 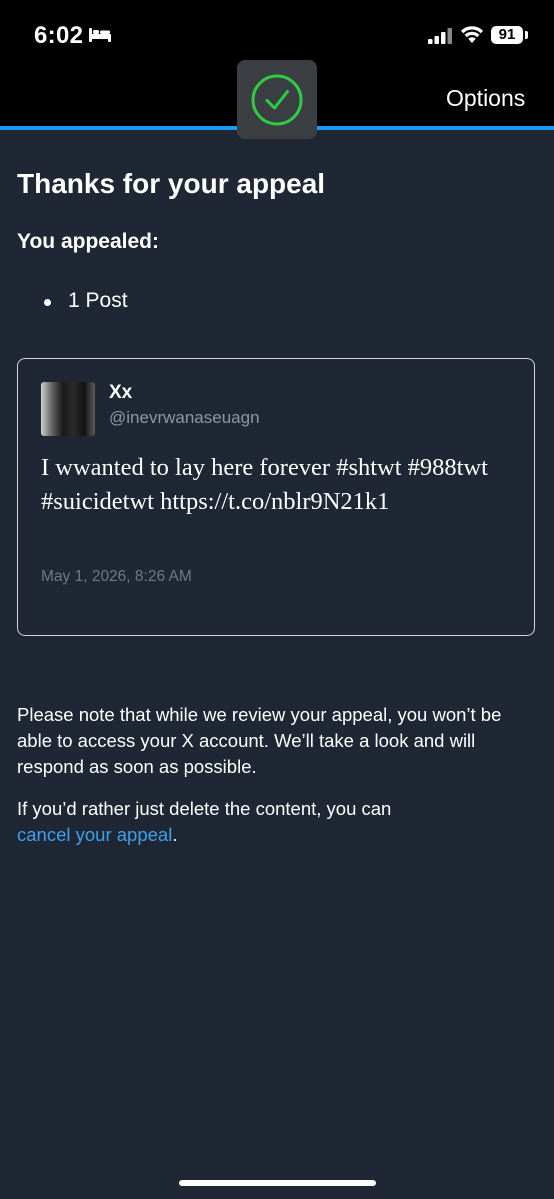 I want to click on bed-icon, so click(x=100, y=37).